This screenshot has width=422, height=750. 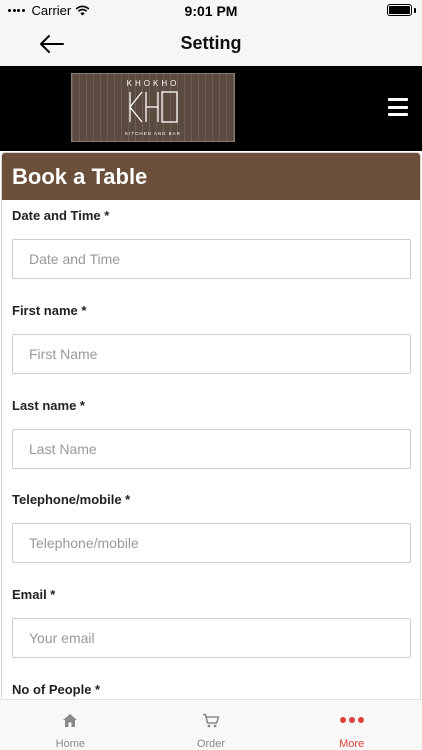 I want to click on page-title: Setting, so click(x=211, y=43).